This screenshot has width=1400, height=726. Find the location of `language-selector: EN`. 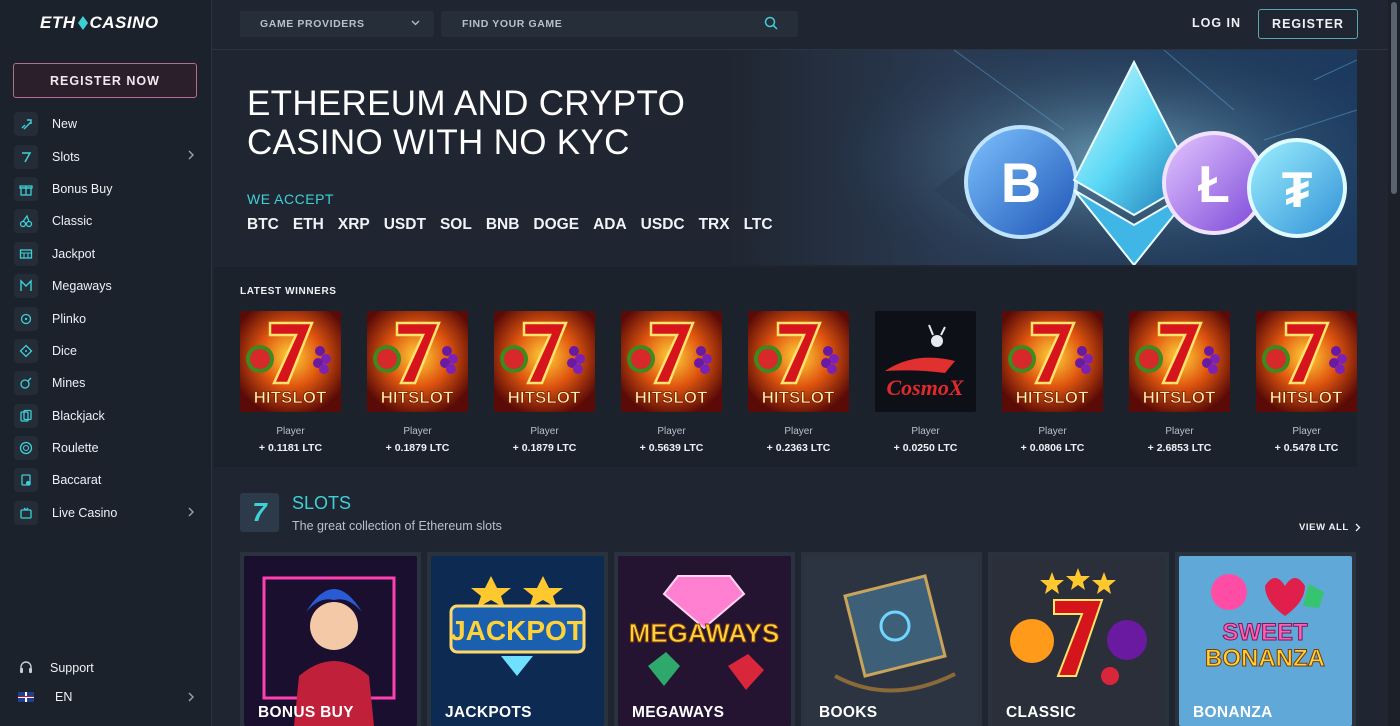

language-selector: EN is located at coordinates (105, 696).